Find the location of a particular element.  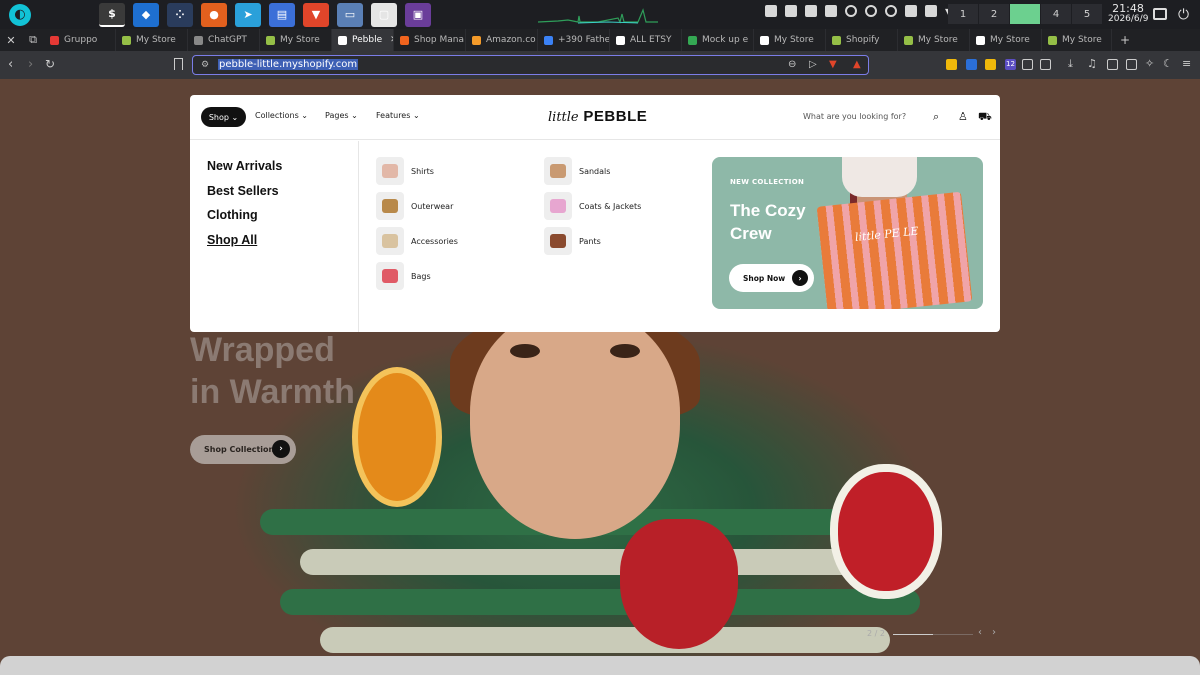

url-text: pebble-little.myshopify.com is located at coordinates (288, 64).